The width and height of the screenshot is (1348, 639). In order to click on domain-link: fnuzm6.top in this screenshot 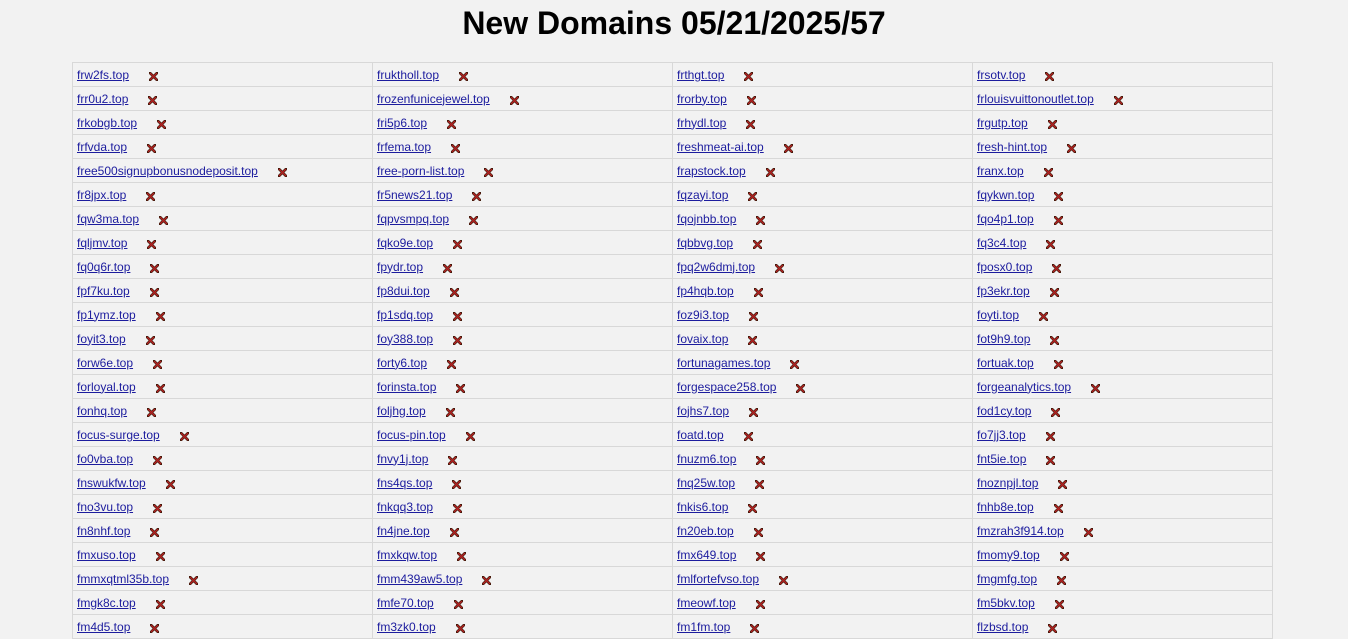, I will do `click(706, 459)`.